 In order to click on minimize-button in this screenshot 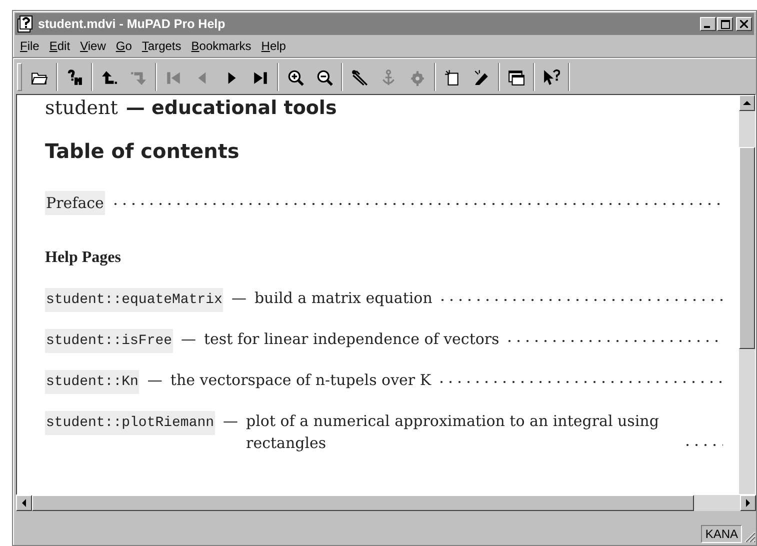, I will do `click(708, 24)`.